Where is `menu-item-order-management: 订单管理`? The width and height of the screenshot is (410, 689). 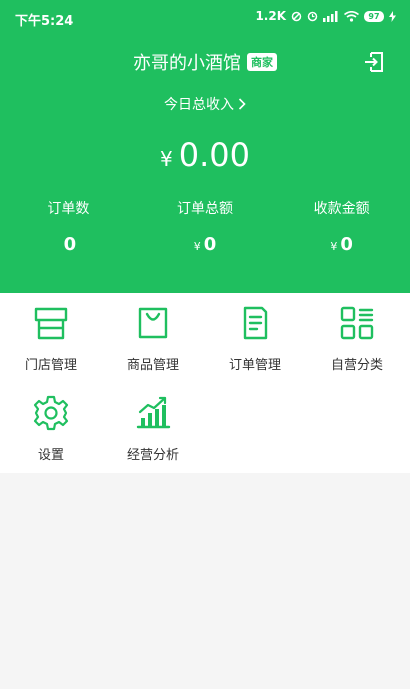 menu-item-order-management: 订单管理 is located at coordinates (255, 338).